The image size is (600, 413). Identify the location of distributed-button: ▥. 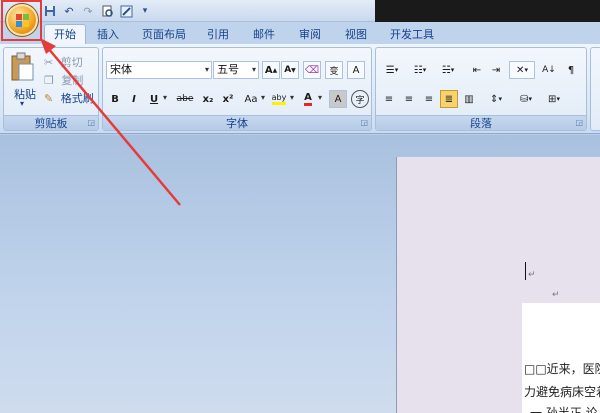
(469, 99).